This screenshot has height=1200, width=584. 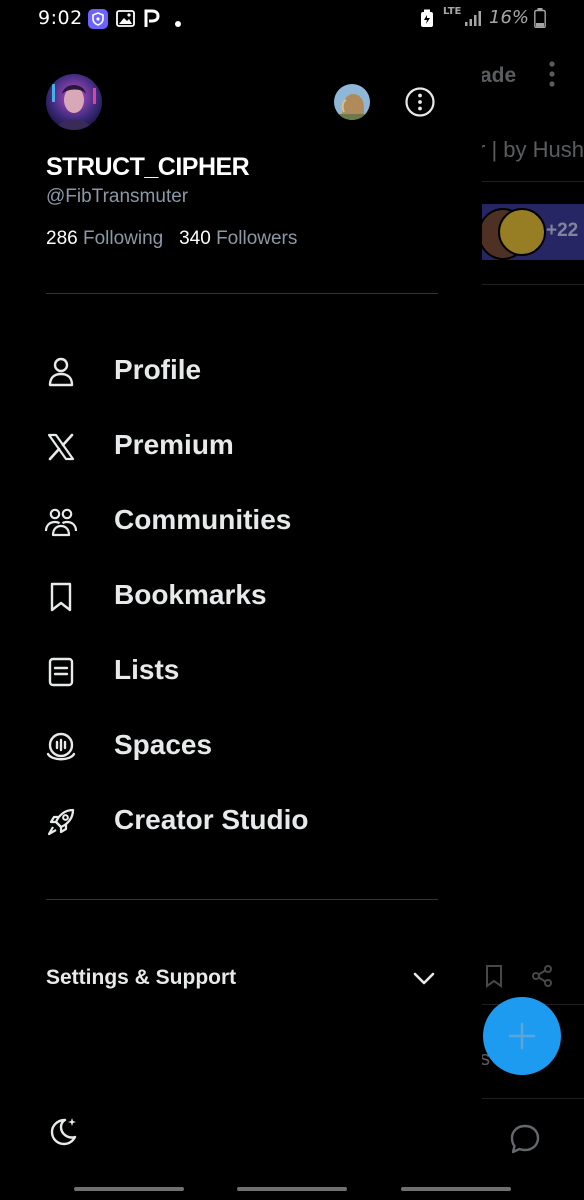 What do you see at coordinates (60, 18) in the screenshot?
I see `status-time: 9:02` at bounding box center [60, 18].